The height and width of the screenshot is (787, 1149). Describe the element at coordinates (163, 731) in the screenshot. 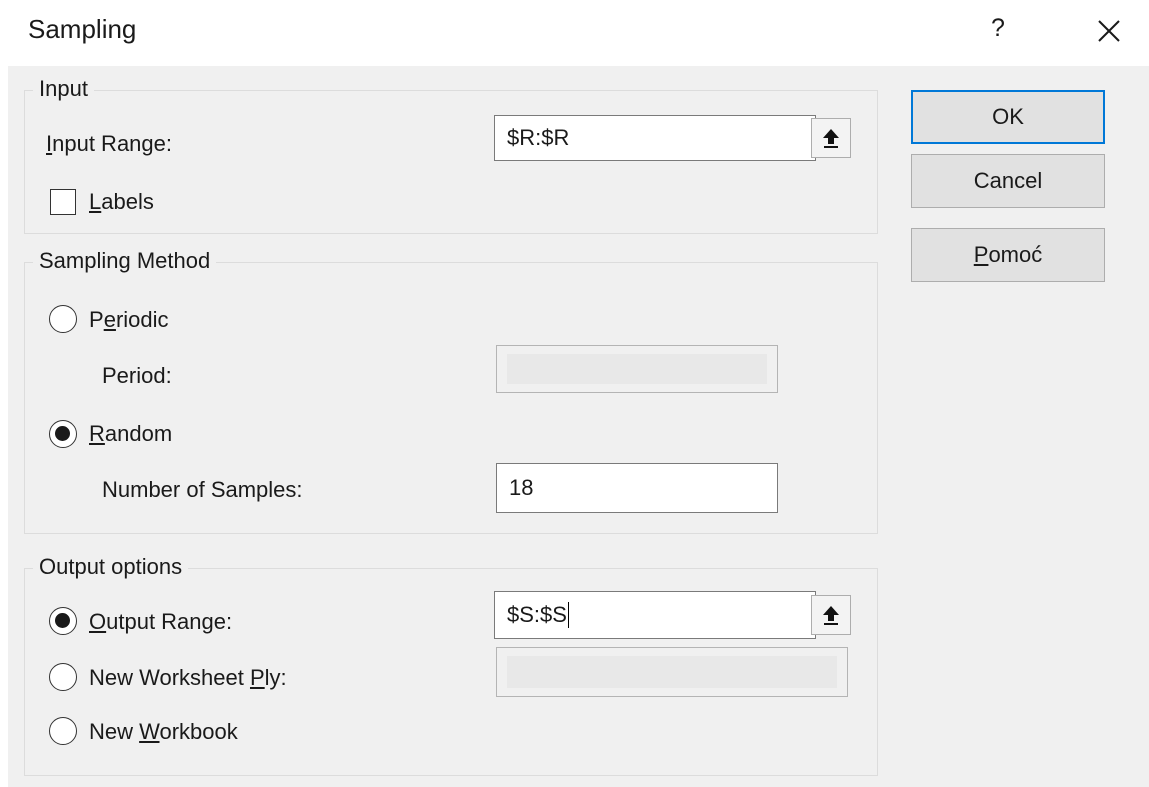

I see `new-workbook-label: New Workbook` at that location.